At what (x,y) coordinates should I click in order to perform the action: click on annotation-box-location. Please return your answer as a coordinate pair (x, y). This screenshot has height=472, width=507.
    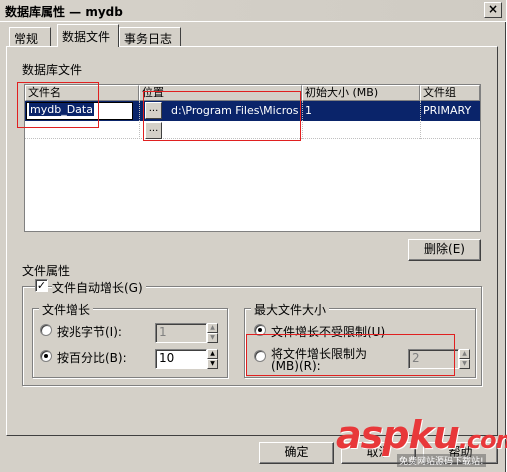
    Looking at the image, I should click on (222, 116).